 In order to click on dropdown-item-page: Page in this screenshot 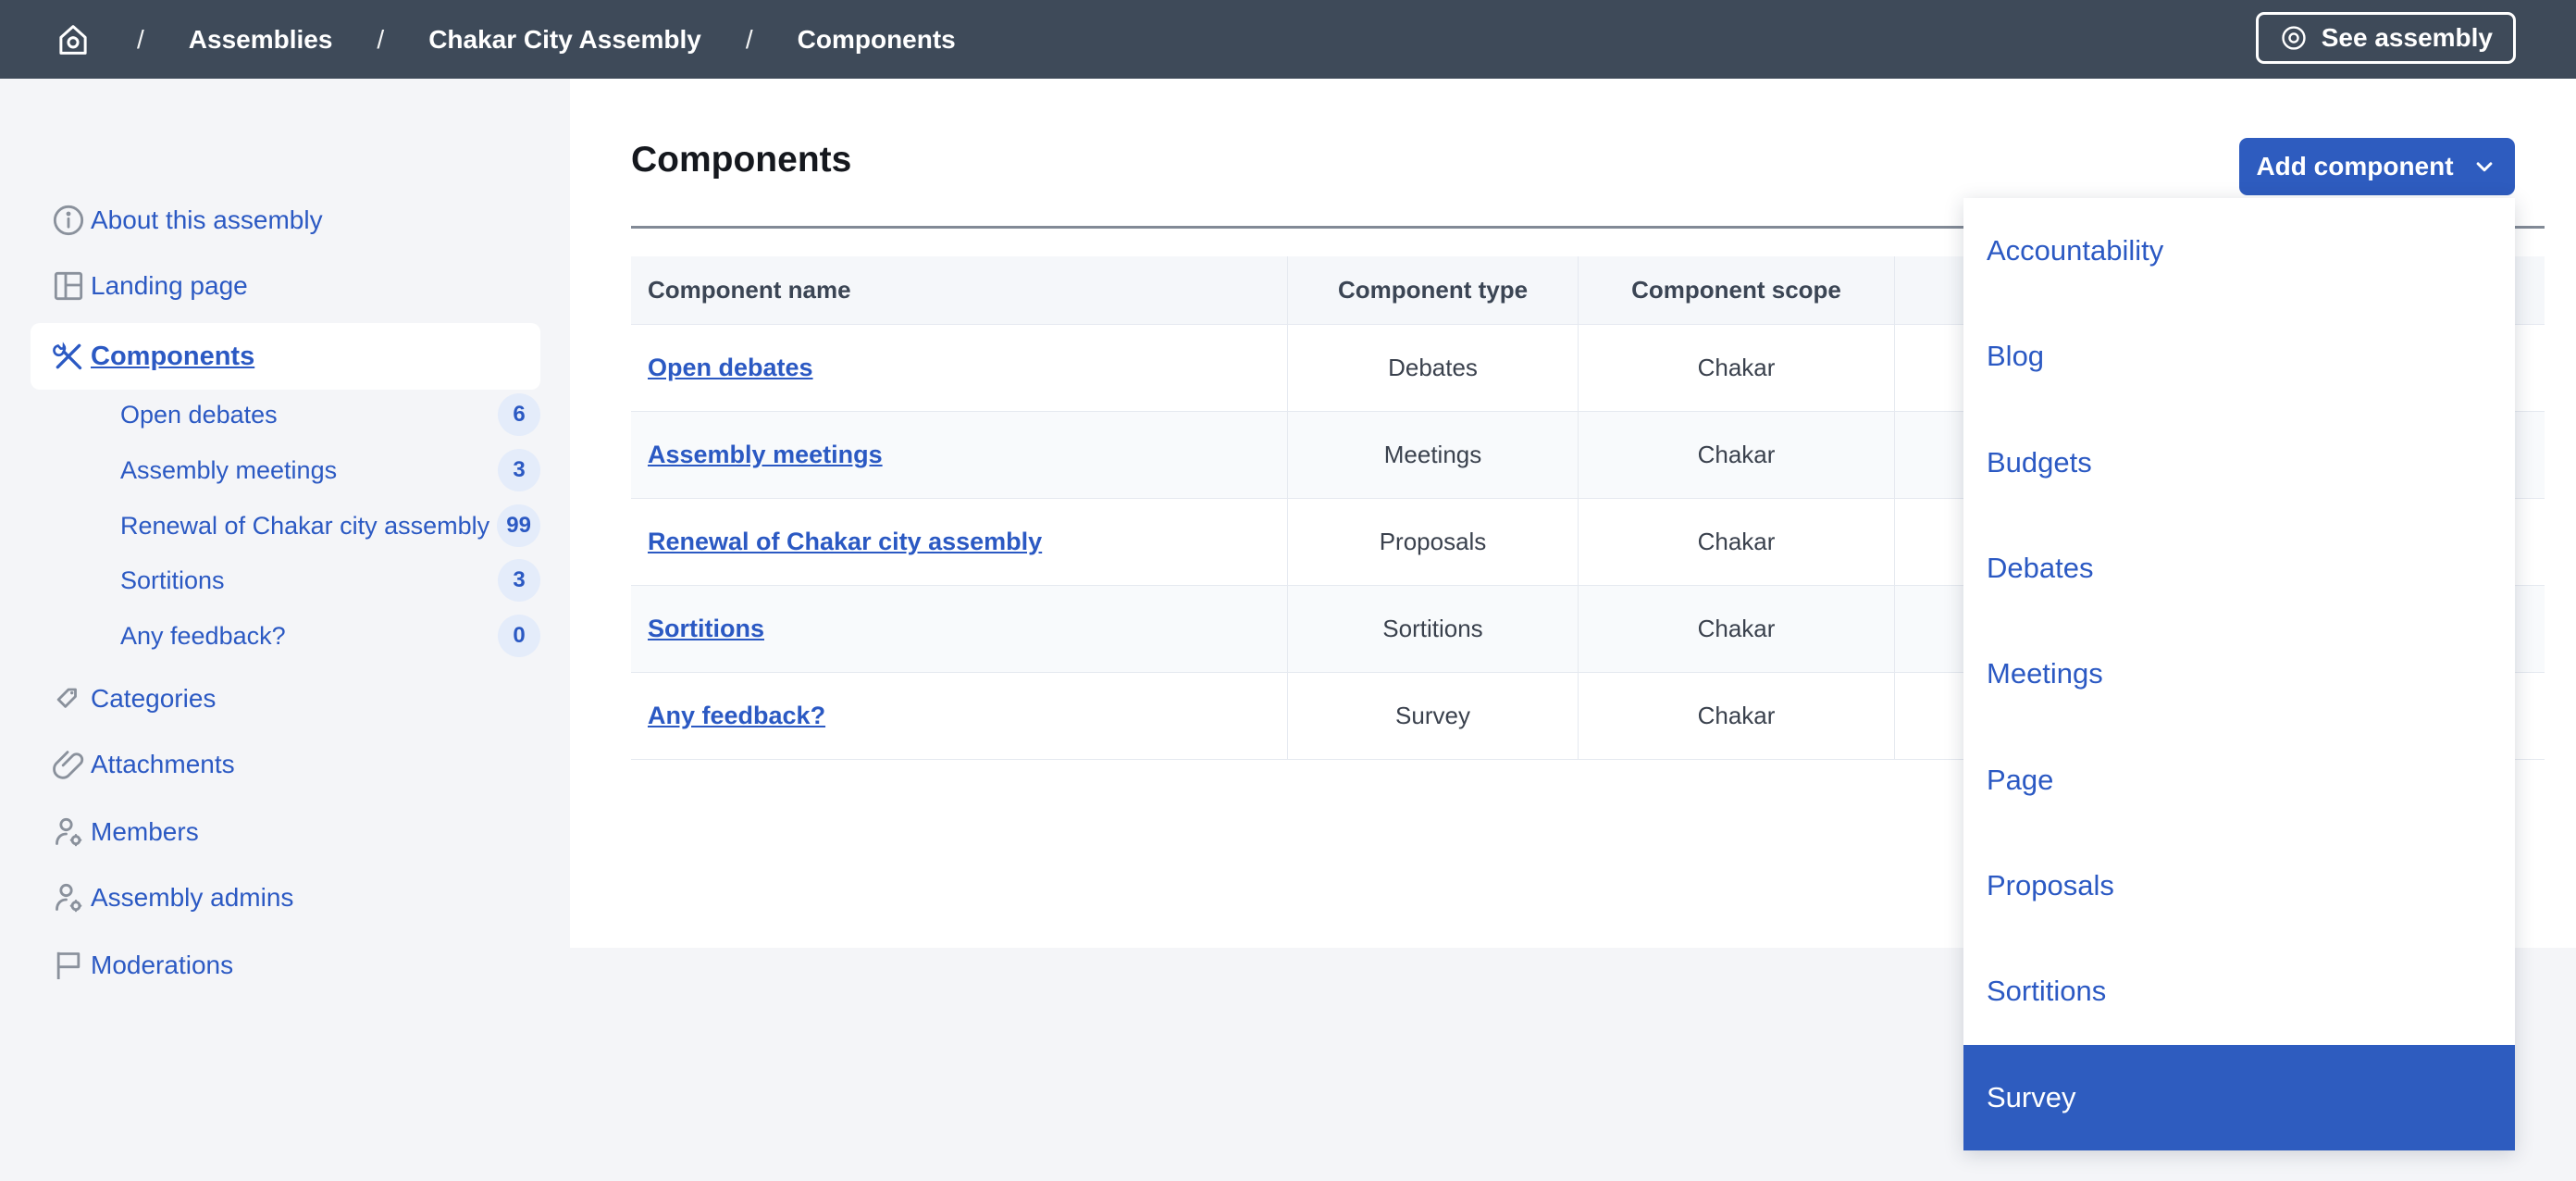, I will do `click(2239, 780)`.